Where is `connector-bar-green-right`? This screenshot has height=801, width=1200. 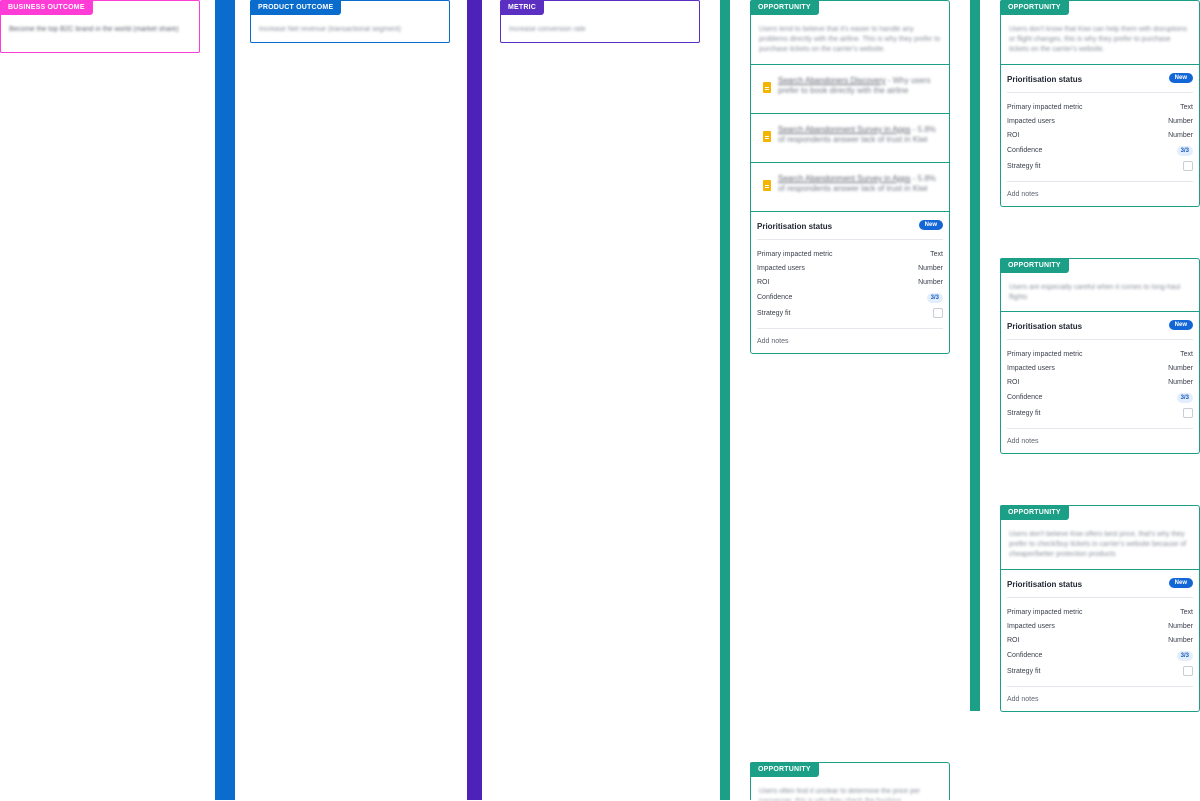
connector-bar-green-right is located at coordinates (975, 355).